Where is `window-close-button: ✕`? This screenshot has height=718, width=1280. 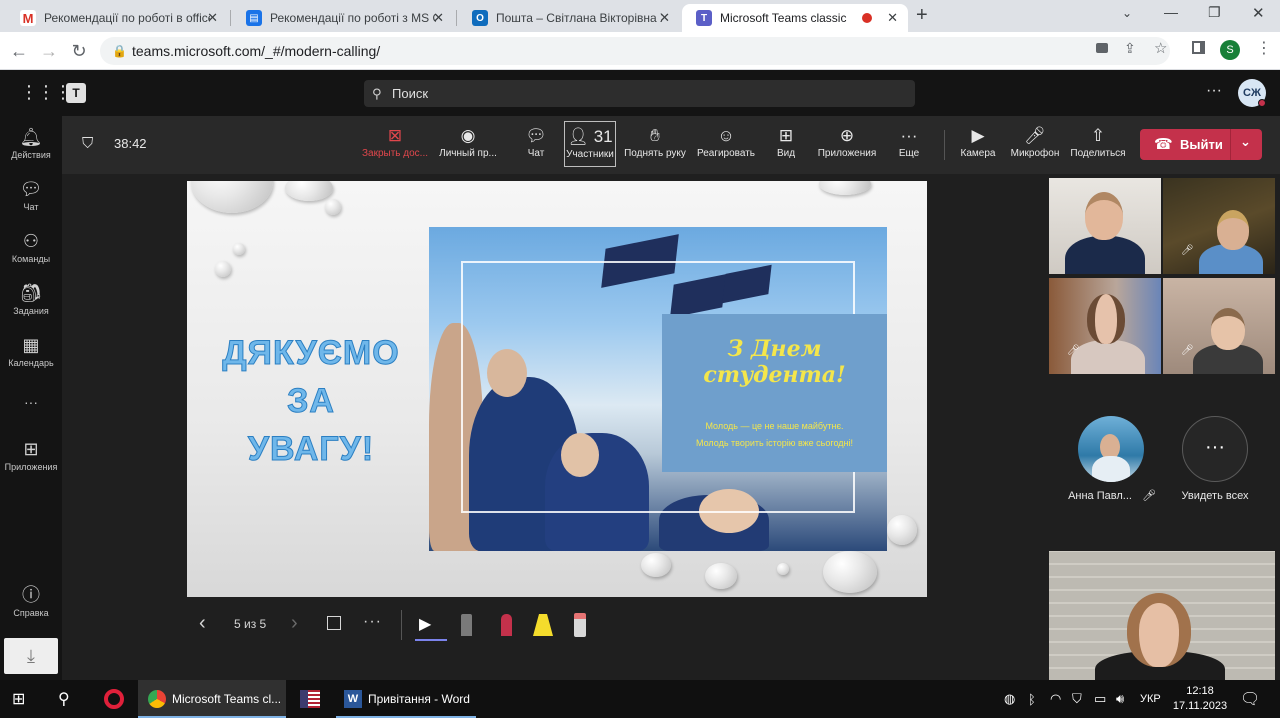 window-close-button: ✕ is located at coordinates (1258, 13).